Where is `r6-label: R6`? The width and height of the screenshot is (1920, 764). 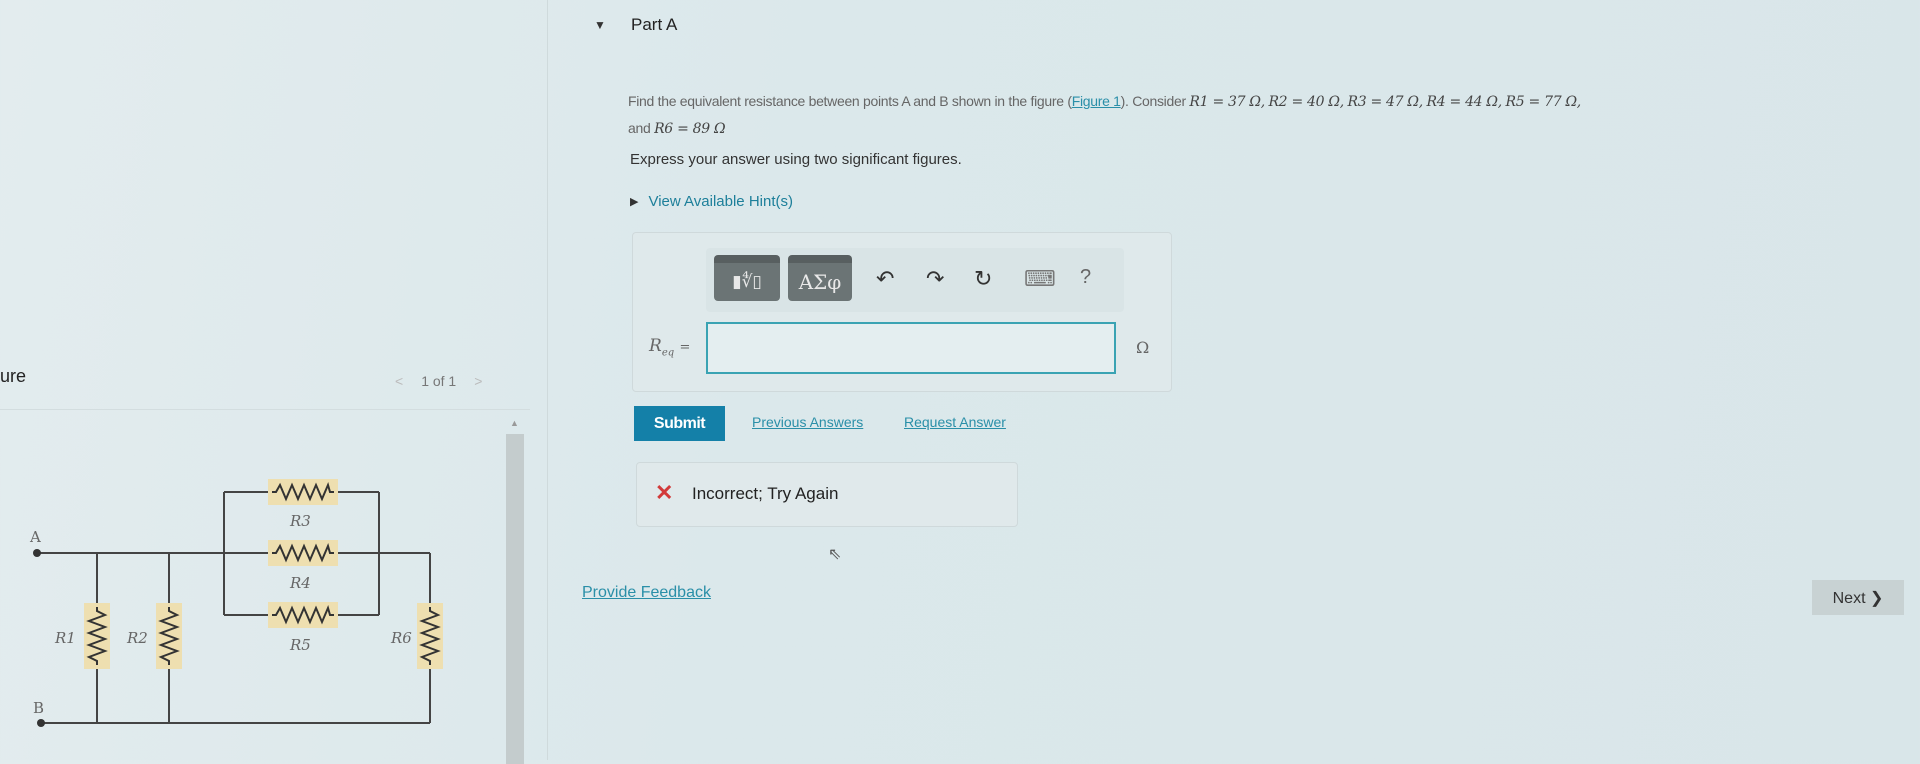 r6-label: R6 is located at coordinates (401, 638).